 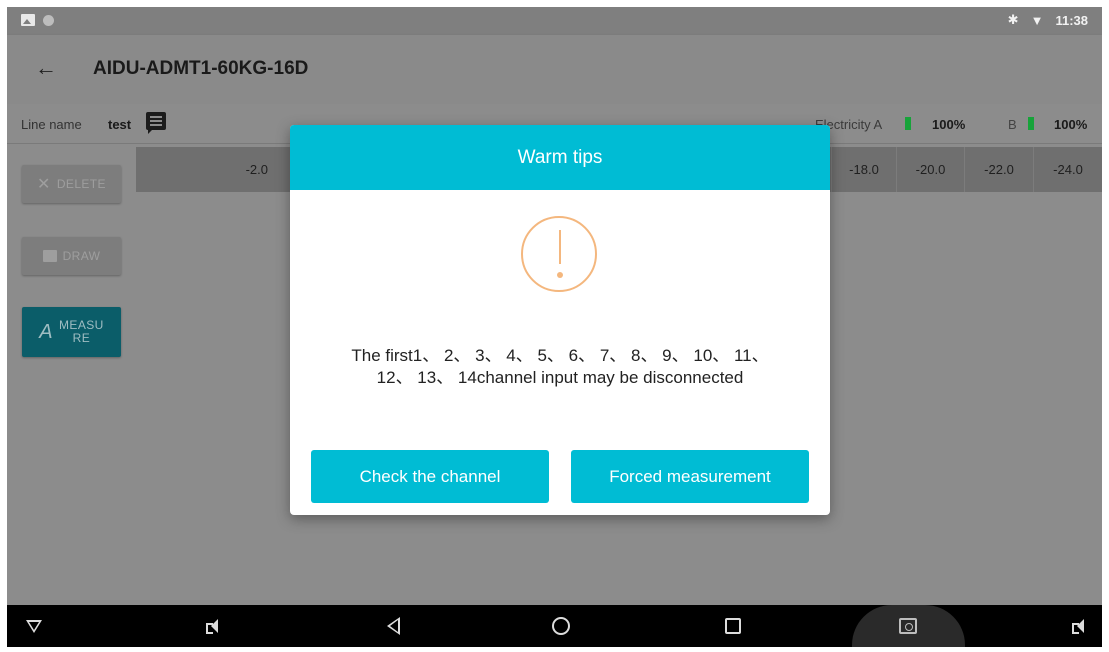 I want to click on measure-button: A MEASU RE, so click(x=71, y=332).